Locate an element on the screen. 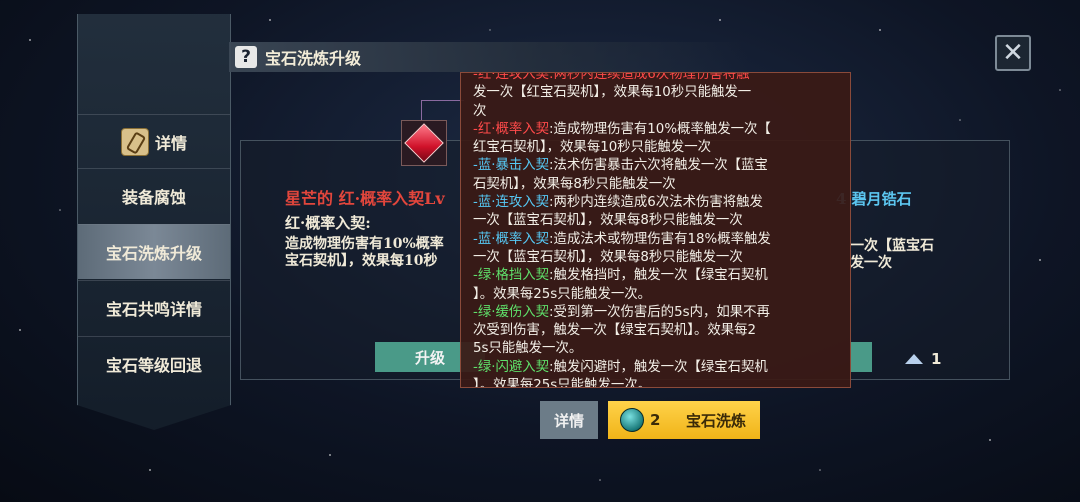 Image resolution: width=1080 pixels, height=502 pixels. effect-desc-line: 宝石契机】，效果每10秒 is located at coordinates (361, 261).